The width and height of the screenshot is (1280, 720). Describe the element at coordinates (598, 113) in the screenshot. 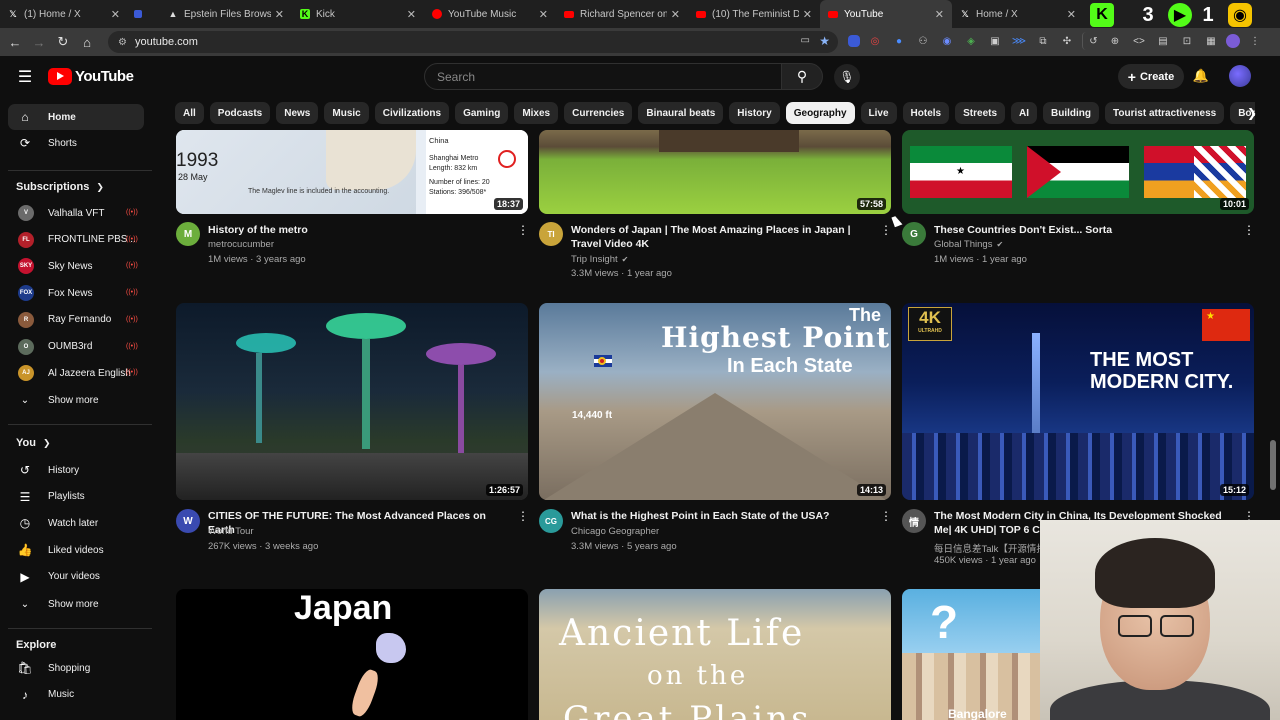

I see `chip-currencies: Currencies` at that location.